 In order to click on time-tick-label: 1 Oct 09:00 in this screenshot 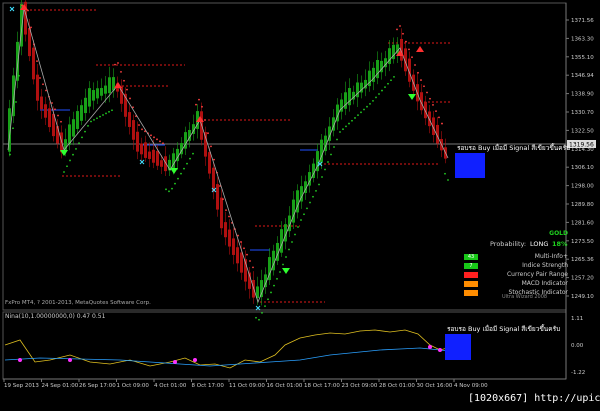, I will do `click(133, 386)`.